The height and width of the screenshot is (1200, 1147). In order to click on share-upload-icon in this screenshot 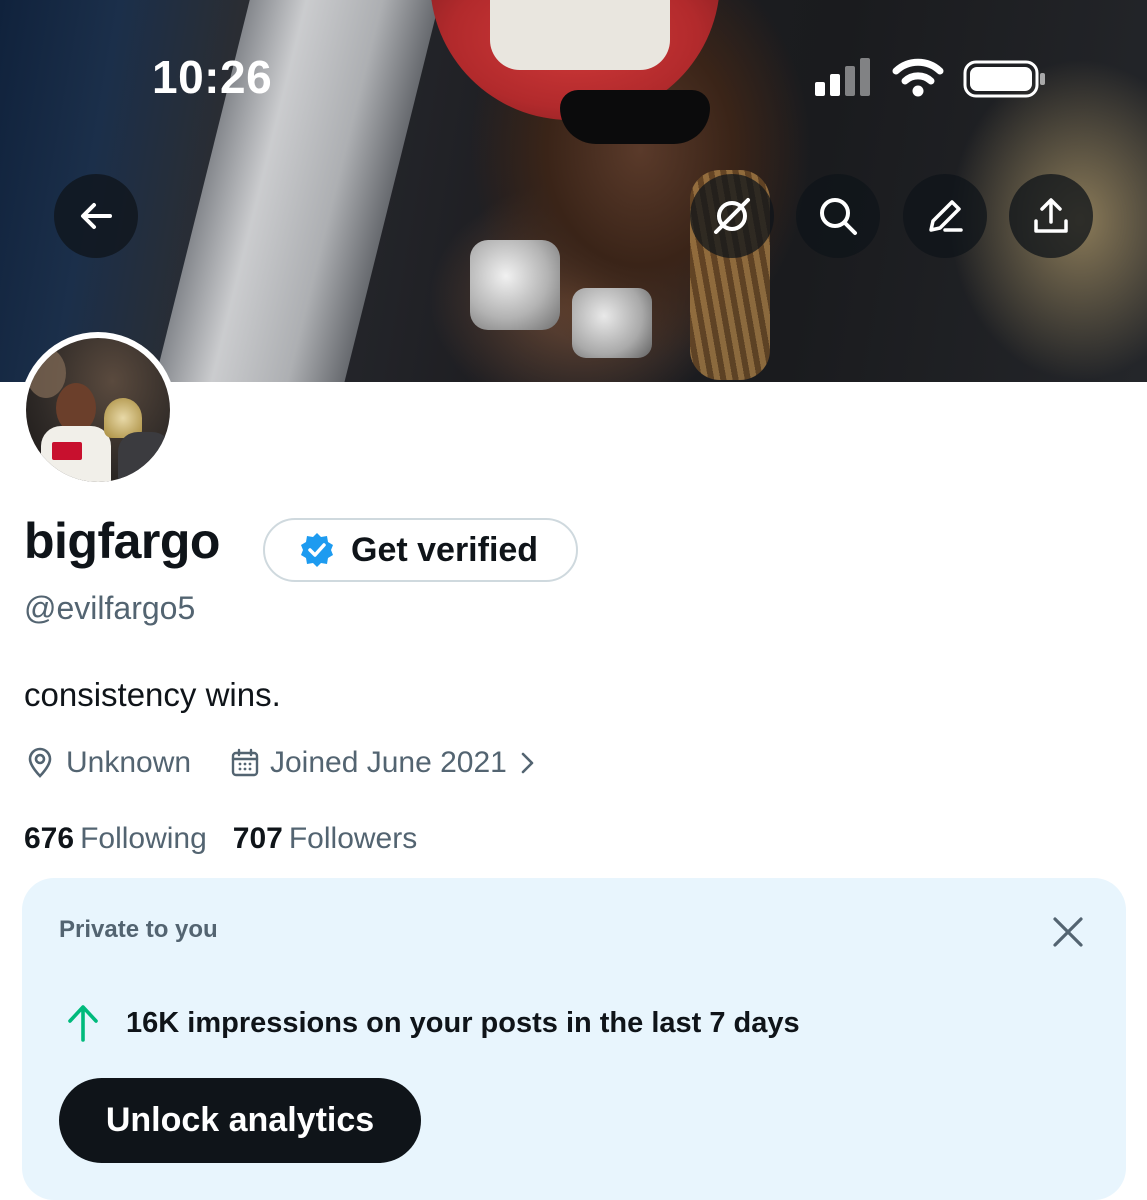, I will do `click(1051, 215)`.